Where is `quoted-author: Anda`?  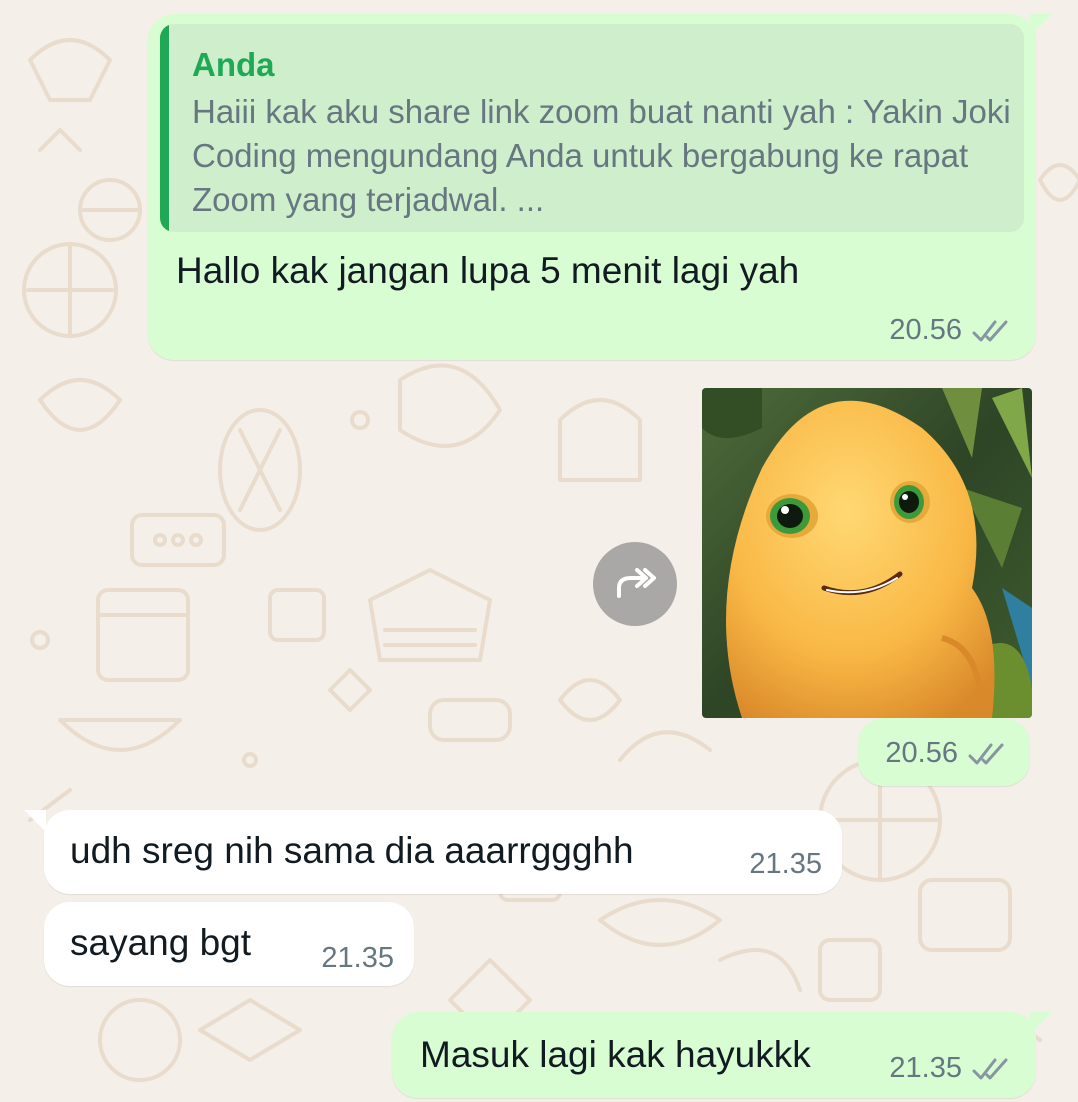
quoted-author: Anda is located at coordinates (233, 64).